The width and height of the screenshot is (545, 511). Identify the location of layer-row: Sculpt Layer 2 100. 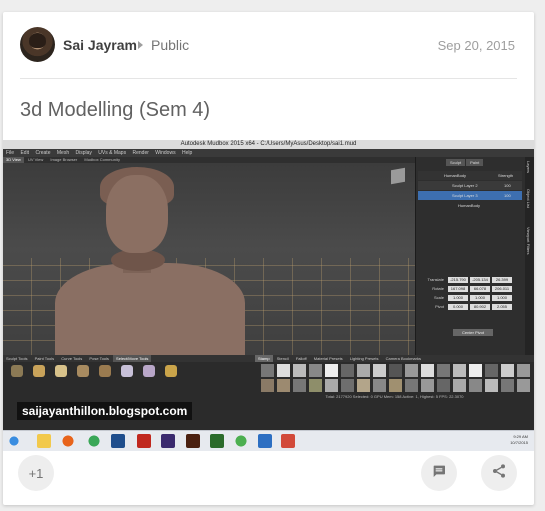
(470, 185).